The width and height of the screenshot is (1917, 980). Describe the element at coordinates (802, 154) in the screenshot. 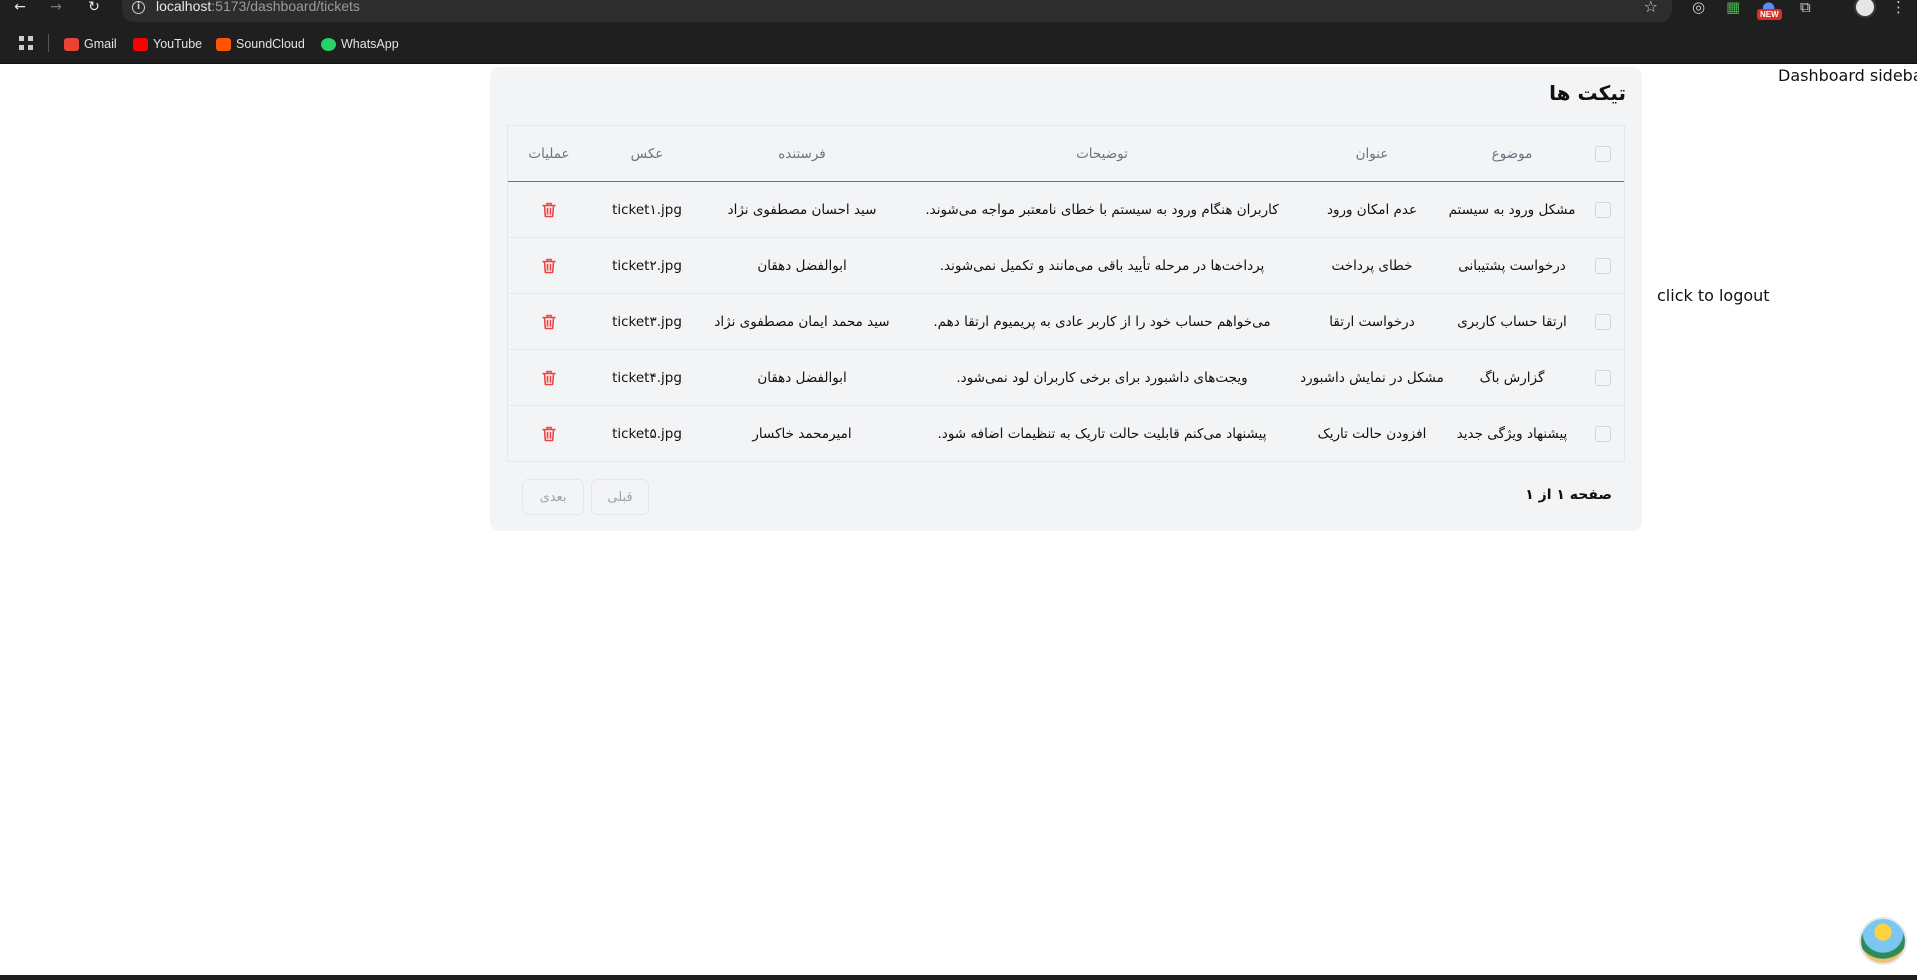

I see `col-sender: فرستنده` at that location.